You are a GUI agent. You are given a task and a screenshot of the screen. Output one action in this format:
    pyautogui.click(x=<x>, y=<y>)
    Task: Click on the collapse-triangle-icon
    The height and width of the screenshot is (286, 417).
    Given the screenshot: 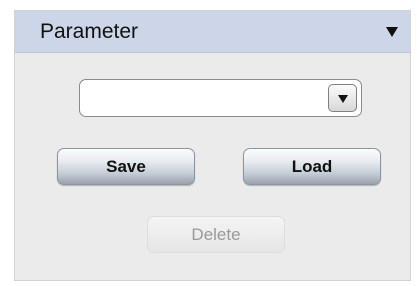 What is the action you would take?
    pyautogui.click(x=392, y=32)
    